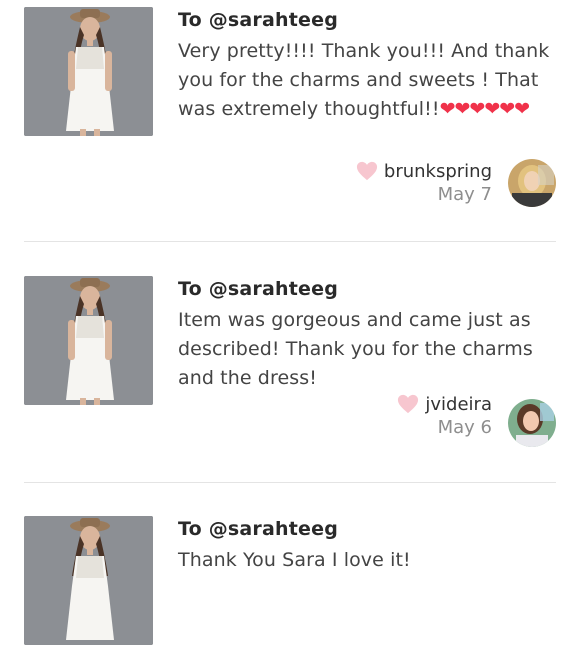  What do you see at coordinates (444, 415) in the screenshot?
I see `review-author: jvideira May 6` at bounding box center [444, 415].